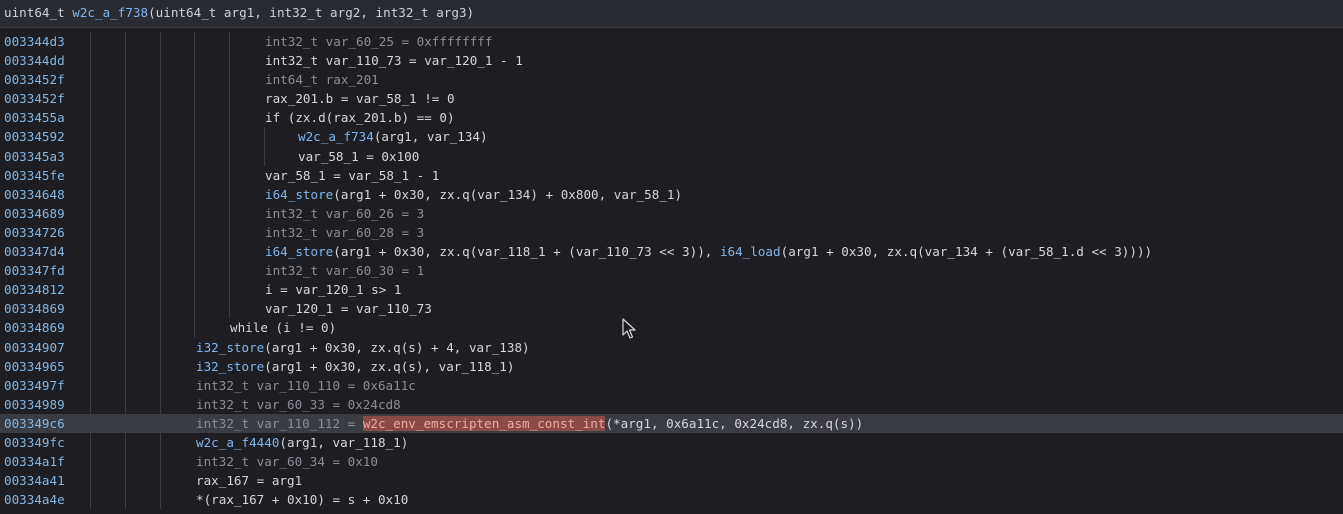 The height and width of the screenshot is (514, 1343). I want to click on code-line: 003347fd int32_t var_60_30 = 1, so click(671, 271).